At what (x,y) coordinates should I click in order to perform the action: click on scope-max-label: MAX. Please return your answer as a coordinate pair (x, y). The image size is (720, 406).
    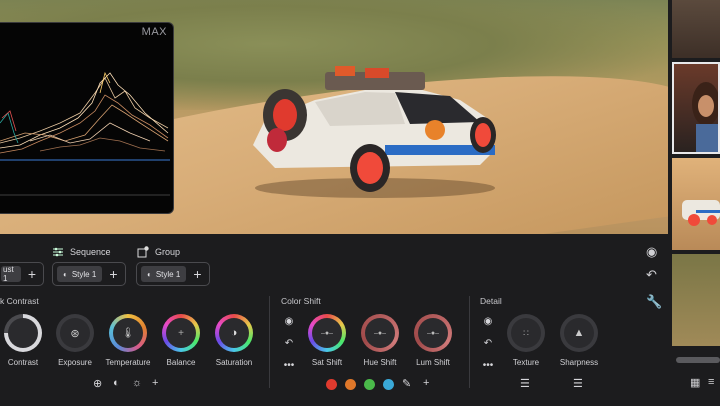
    Looking at the image, I should click on (154, 32).